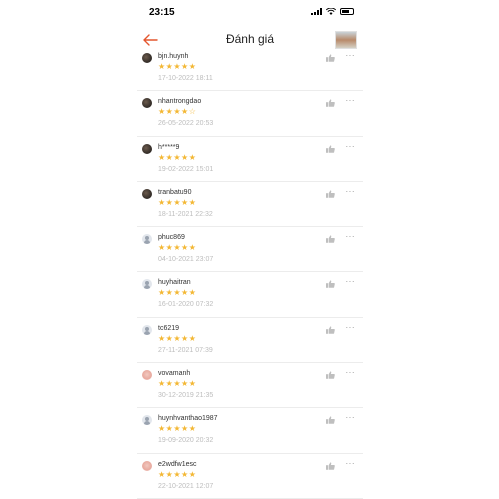  I want to click on status-icons, so click(332, 11).